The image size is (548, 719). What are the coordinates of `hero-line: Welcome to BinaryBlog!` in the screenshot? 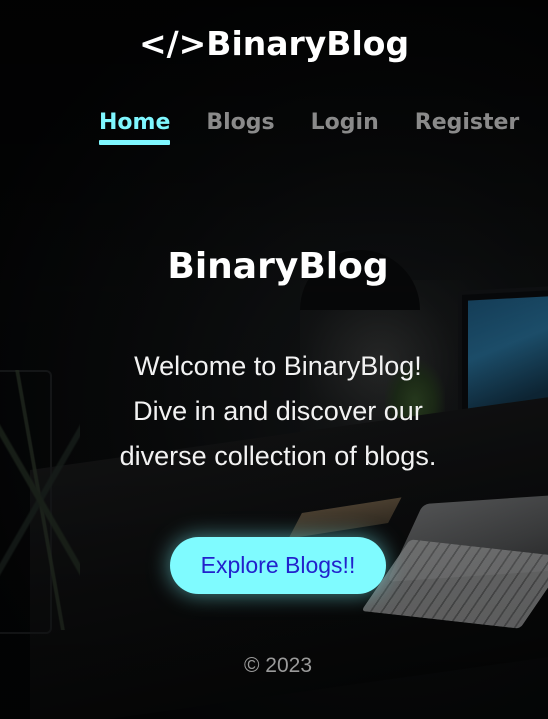 It's located at (278, 366).